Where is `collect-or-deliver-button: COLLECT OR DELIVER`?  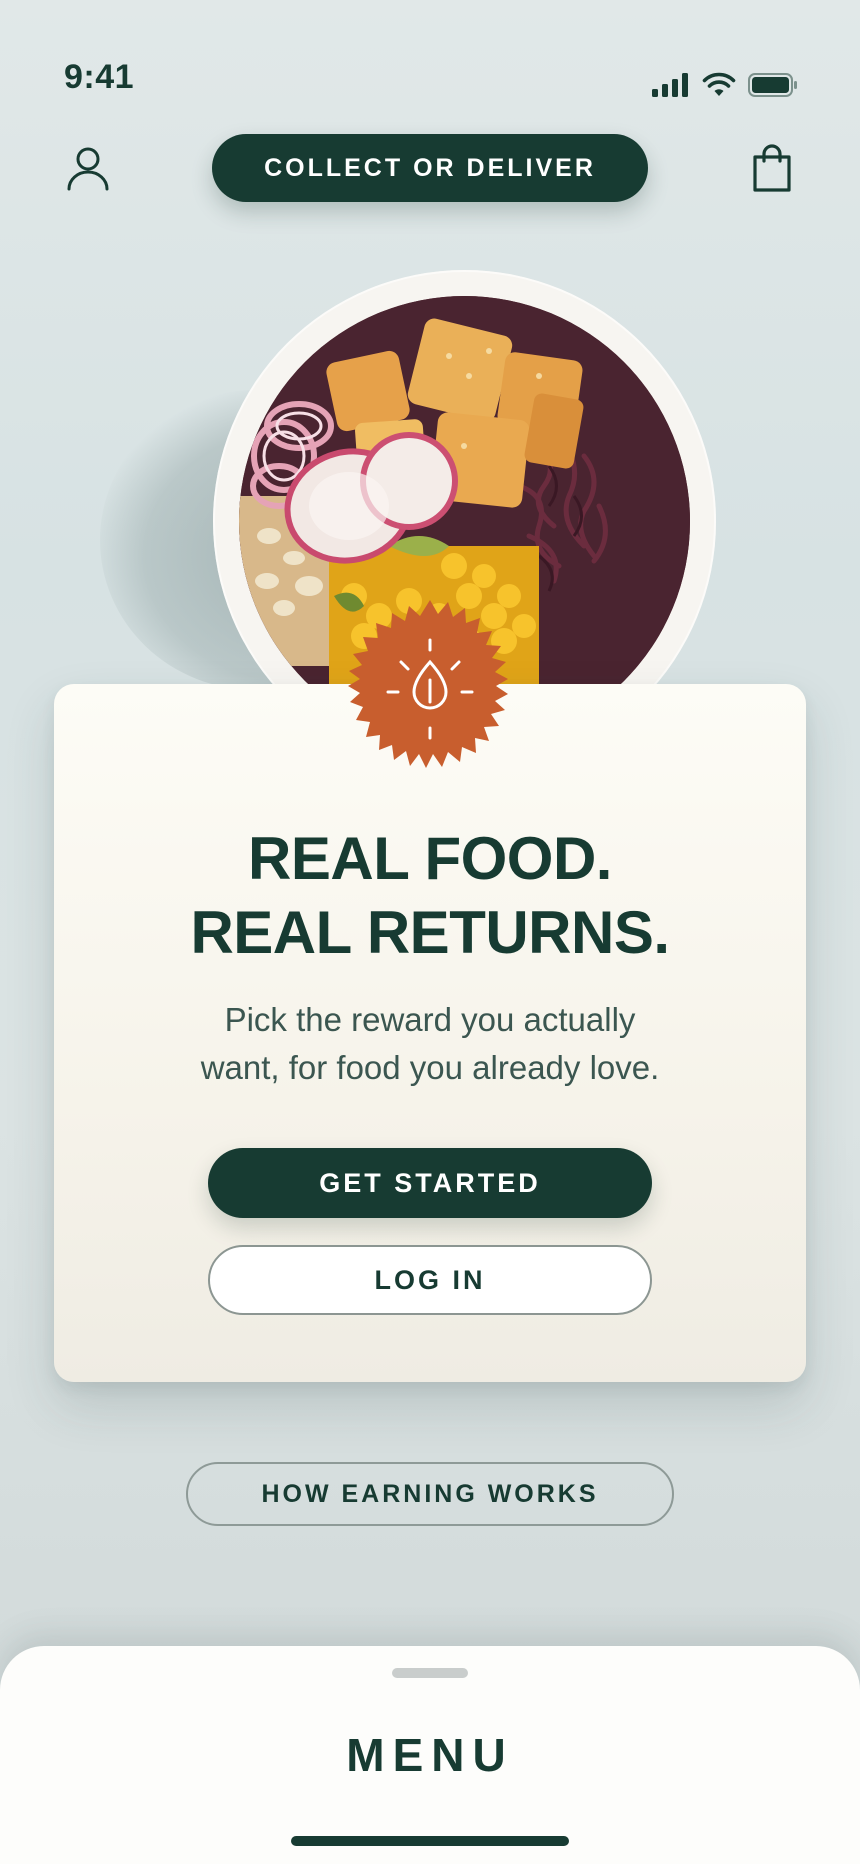
collect-or-deliver-button: COLLECT OR DELIVER is located at coordinates (430, 168).